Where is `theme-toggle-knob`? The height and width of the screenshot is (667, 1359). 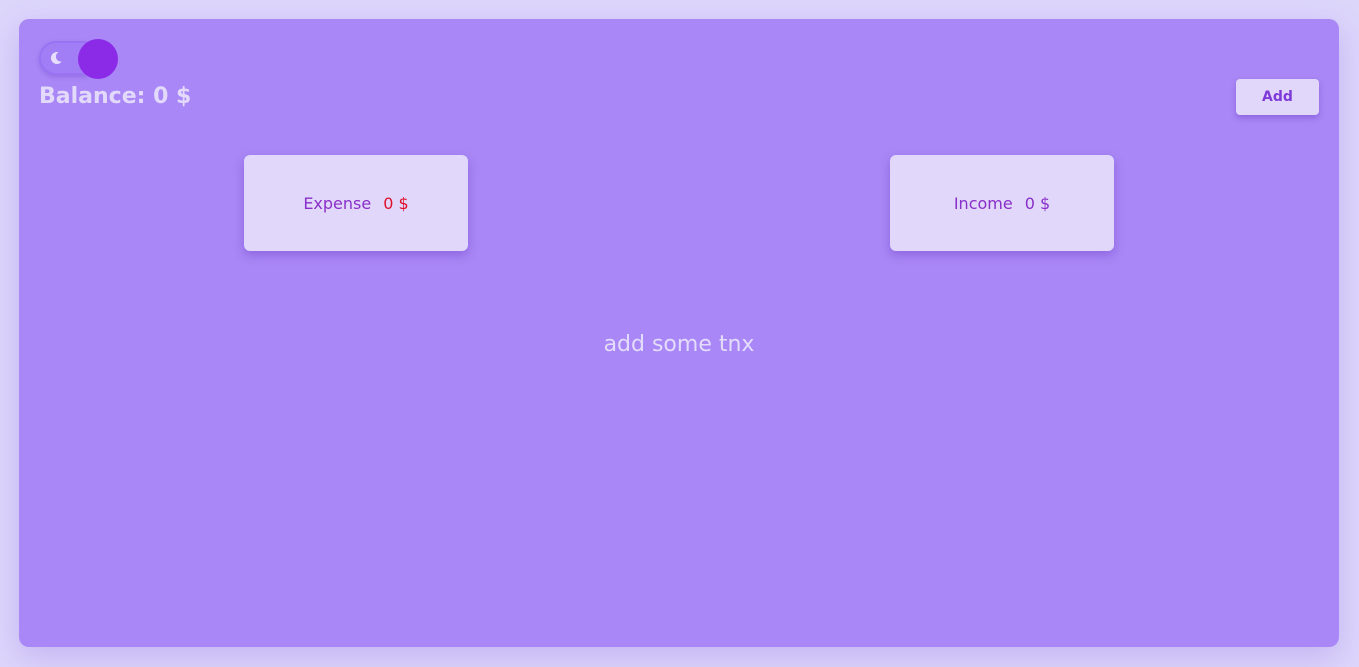 theme-toggle-knob is located at coordinates (98, 59).